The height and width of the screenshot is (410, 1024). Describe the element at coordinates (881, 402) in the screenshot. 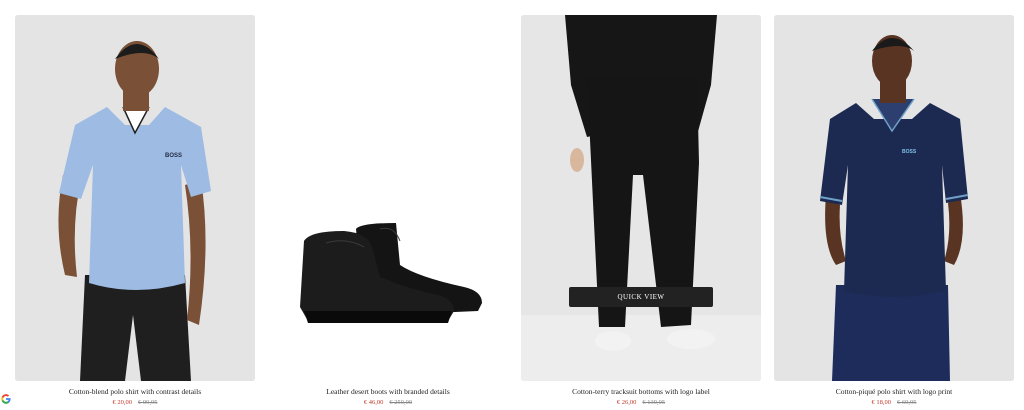

I see `sale-price: € 18,00` at that location.